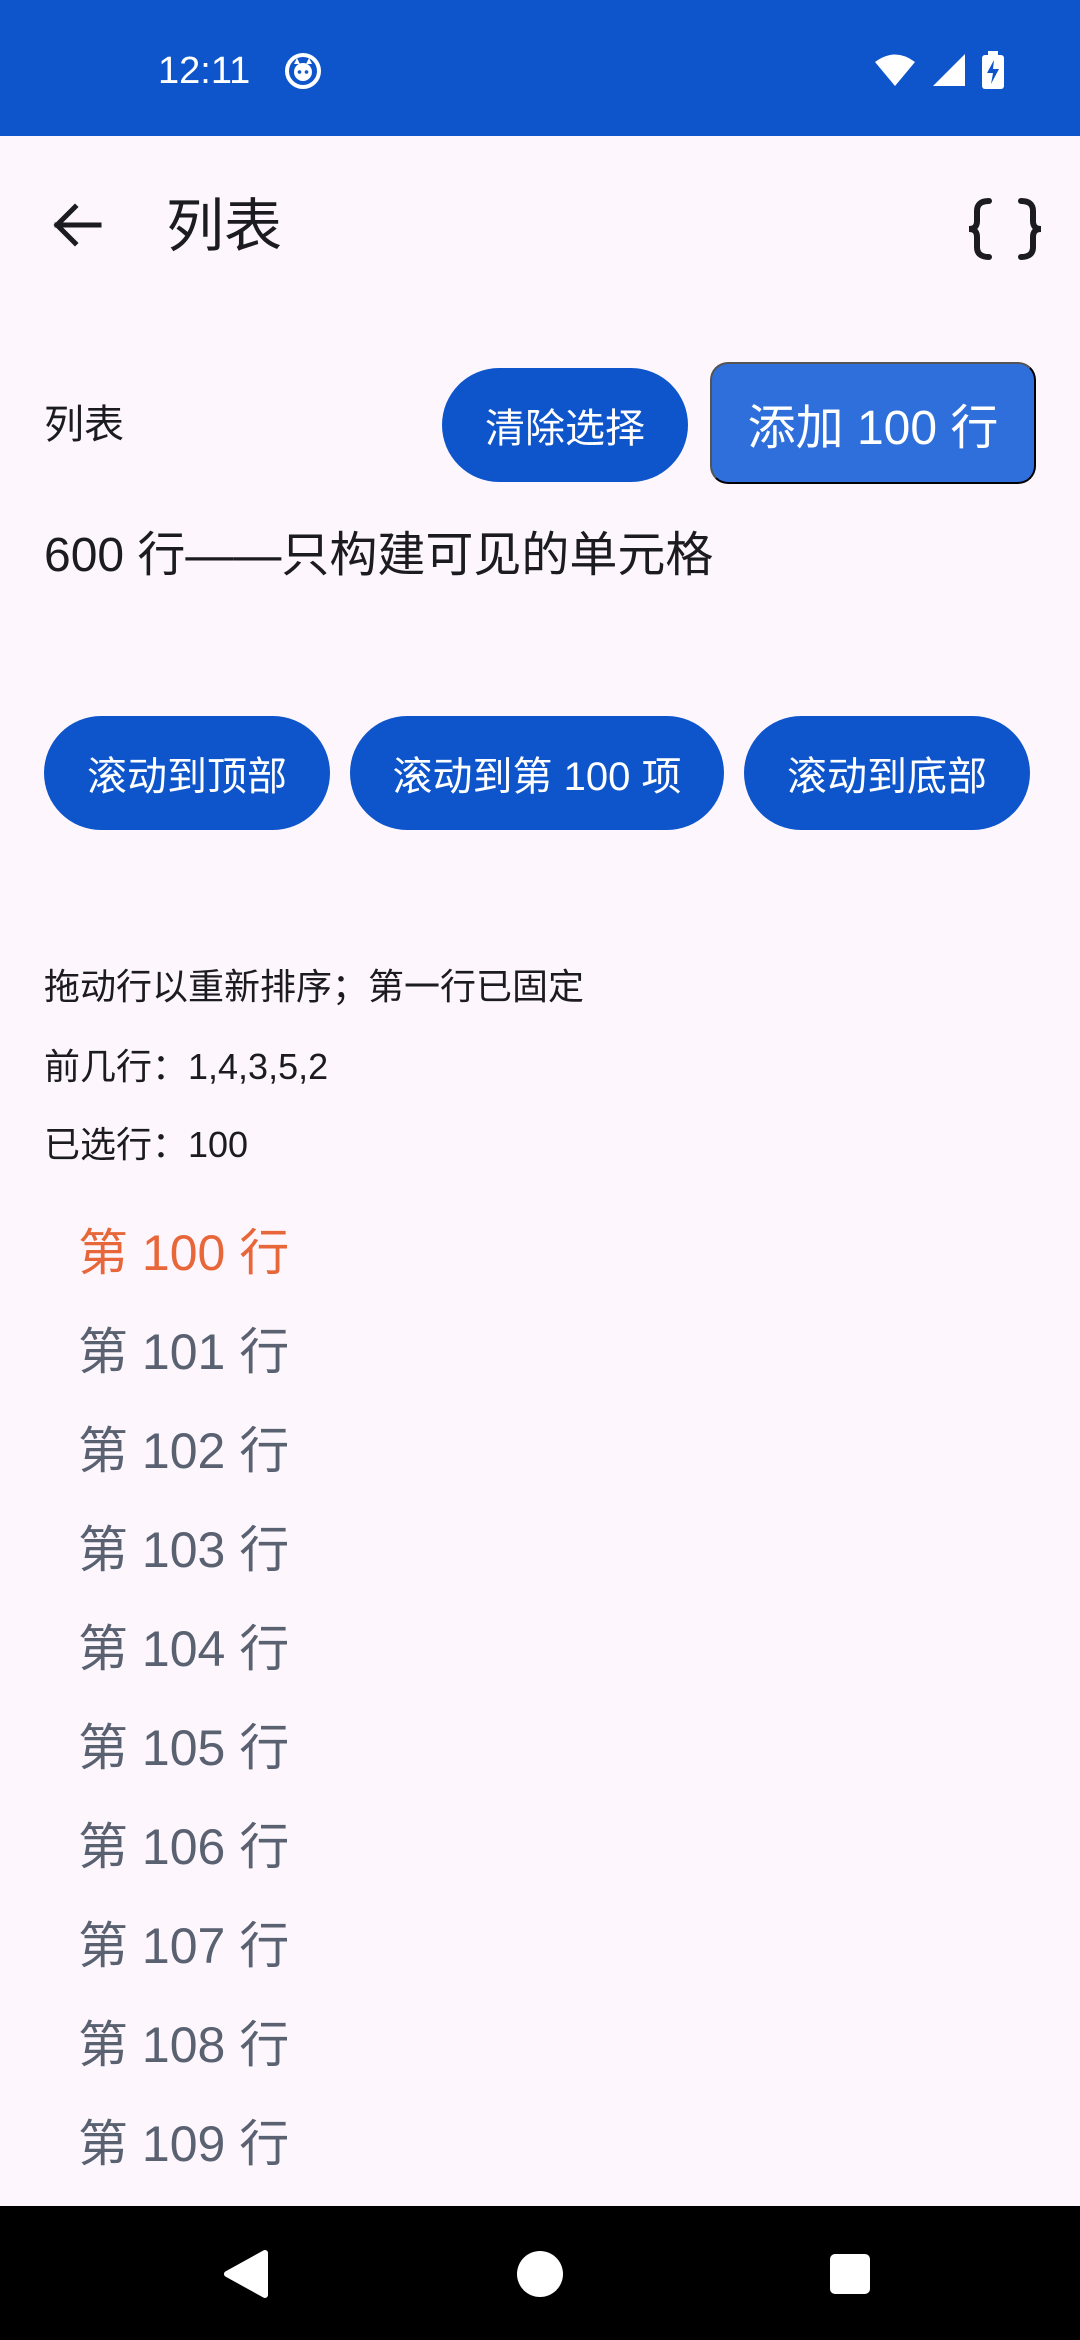 This screenshot has width=1080, height=2340. I want to click on list-item: 第 107 行, so click(540, 1946).